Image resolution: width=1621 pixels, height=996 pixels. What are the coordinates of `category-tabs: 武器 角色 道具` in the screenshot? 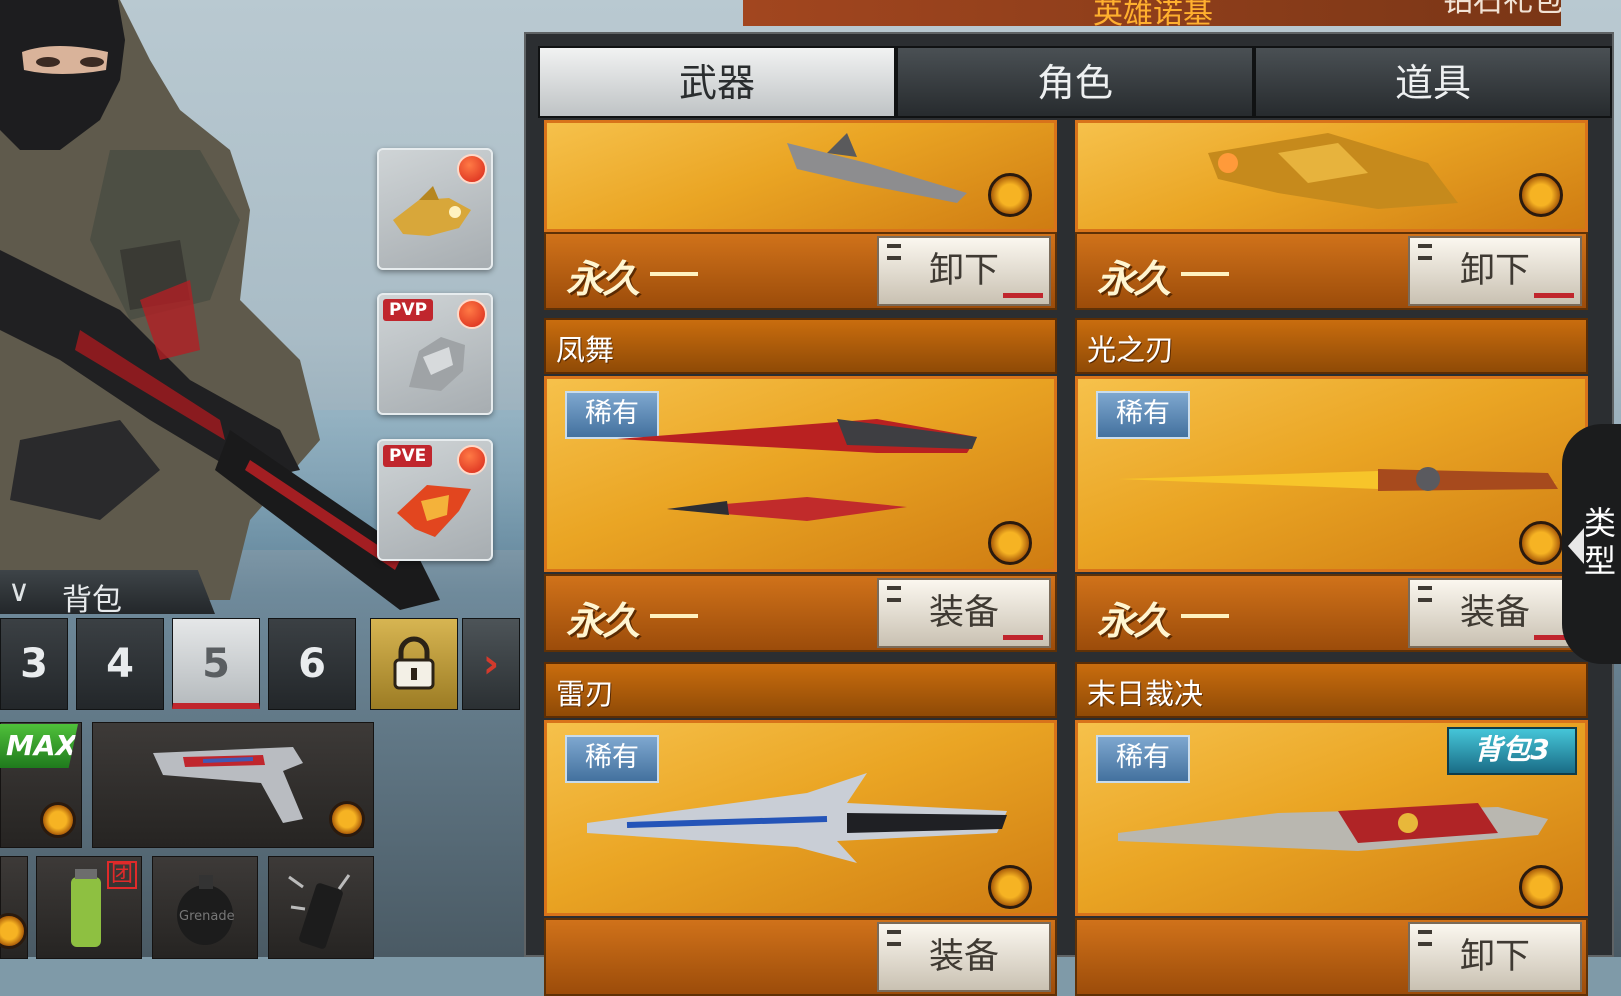 It's located at (1075, 82).